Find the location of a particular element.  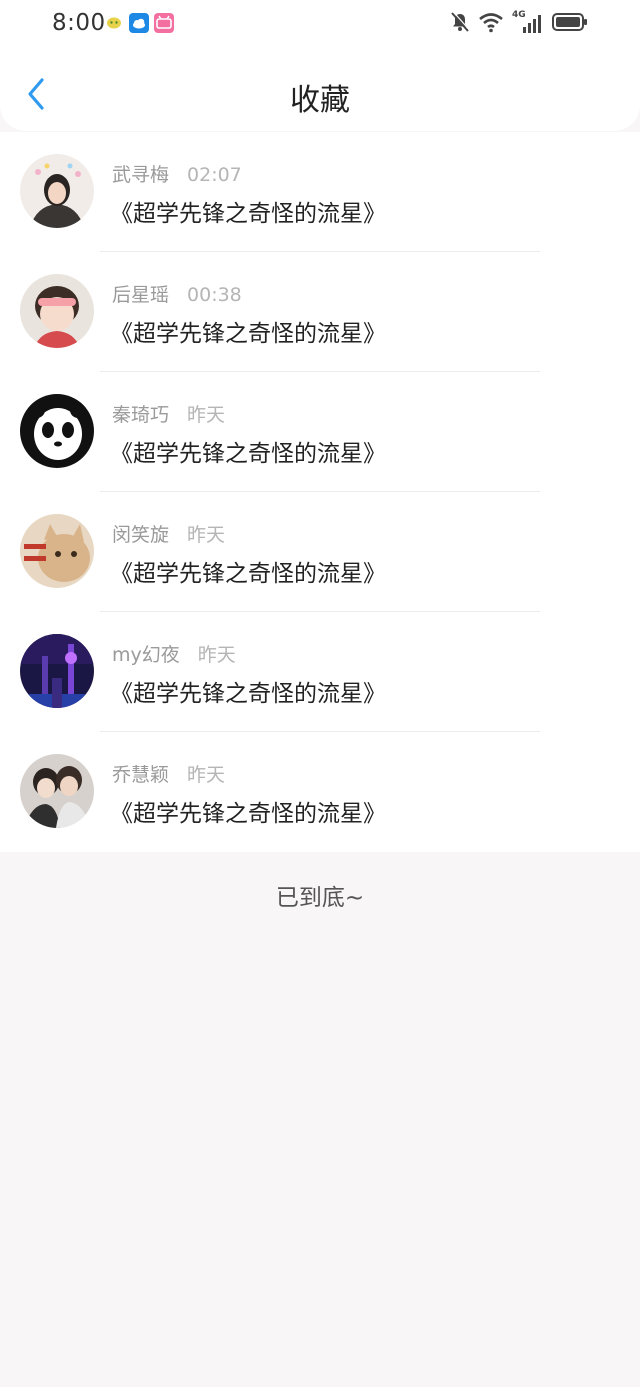

top-bar: 8:00 4G 收藏 is located at coordinates (320, 65).